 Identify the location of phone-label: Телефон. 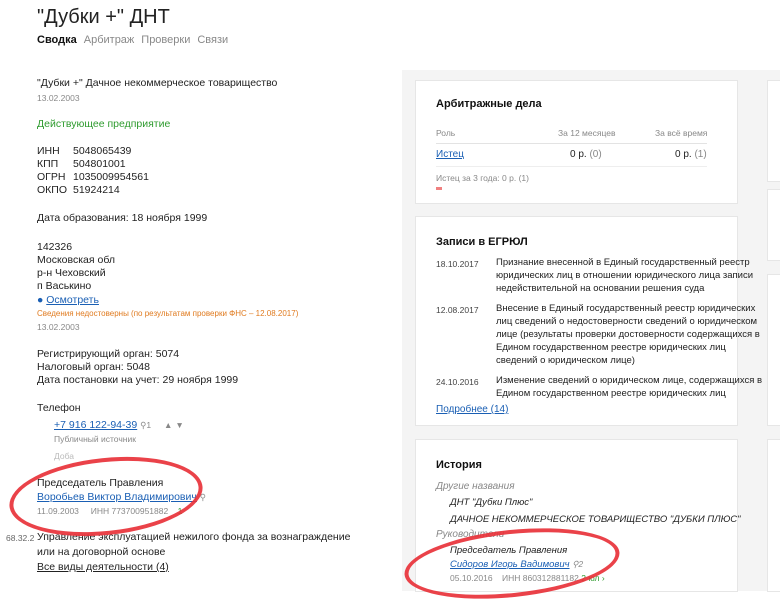
(59, 408).